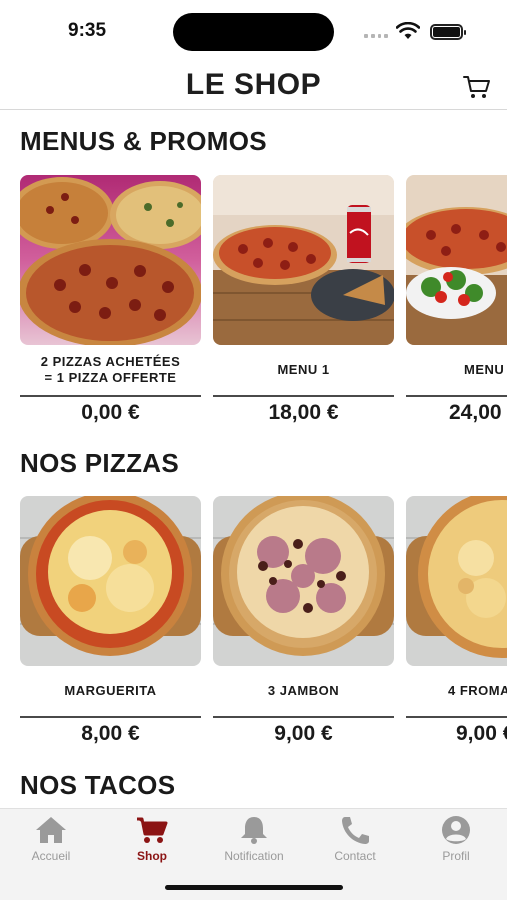  I want to click on home-indicator, so click(254, 887).